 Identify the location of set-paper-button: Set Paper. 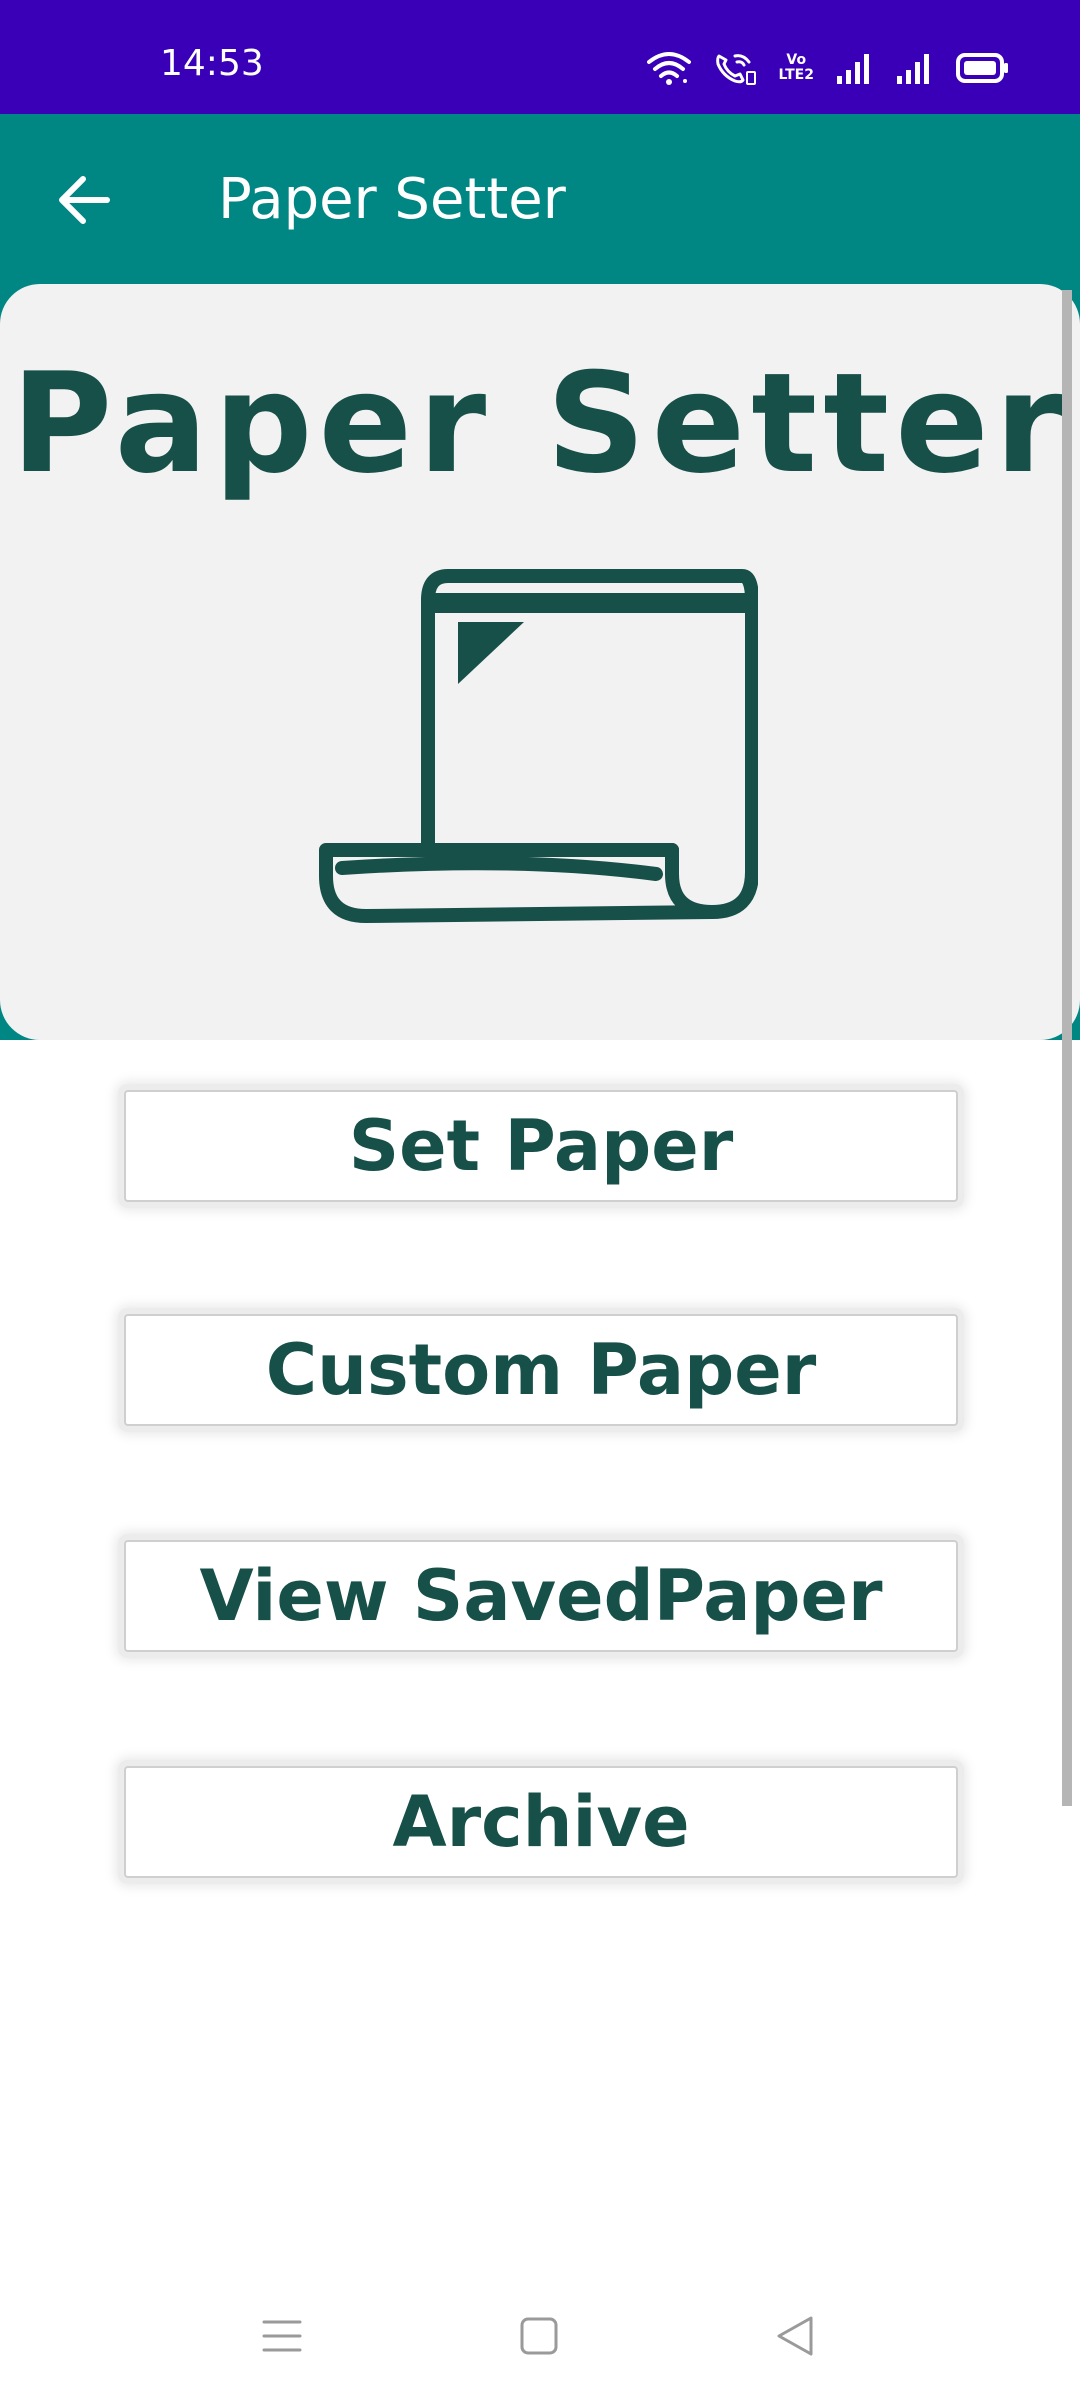
(541, 1146).